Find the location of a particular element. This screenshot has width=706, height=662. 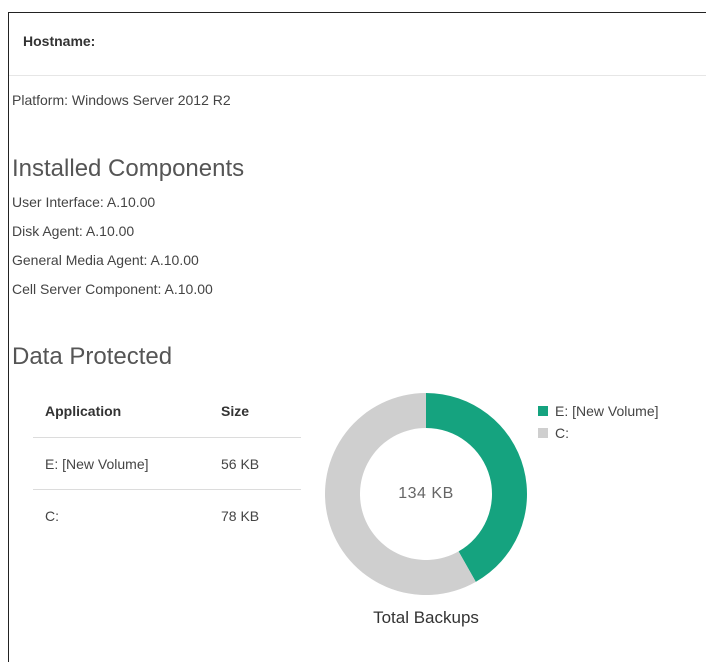

table-row: C: 78 KB is located at coordinates (167, 516).